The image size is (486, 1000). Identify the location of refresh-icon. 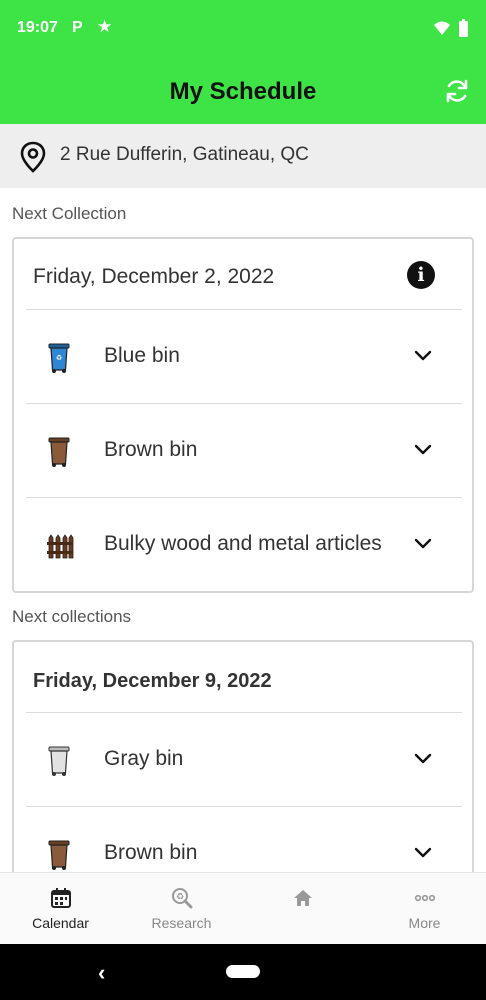
(457, 91).